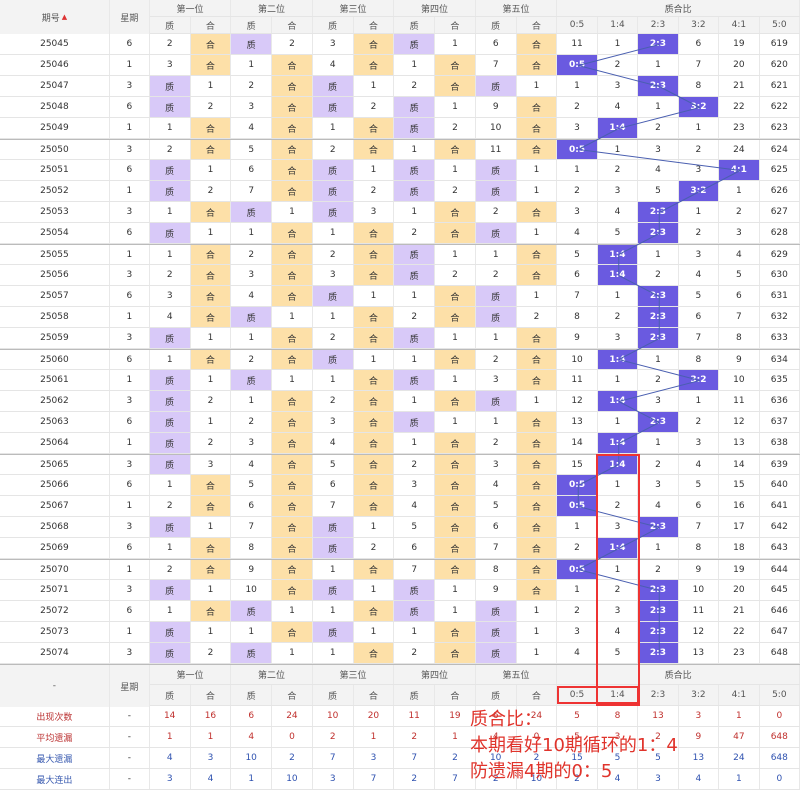  What do you see at coordinates (415, 737) in the screenshot?
I see `stats-value: 2` at bounding box center [415, 737].